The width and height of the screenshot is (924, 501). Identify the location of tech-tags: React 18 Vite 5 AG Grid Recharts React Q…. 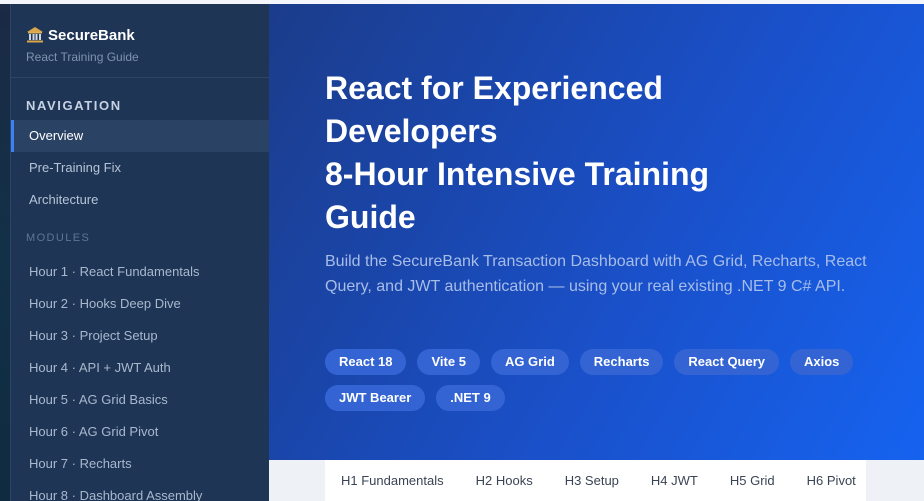
(605, 380).